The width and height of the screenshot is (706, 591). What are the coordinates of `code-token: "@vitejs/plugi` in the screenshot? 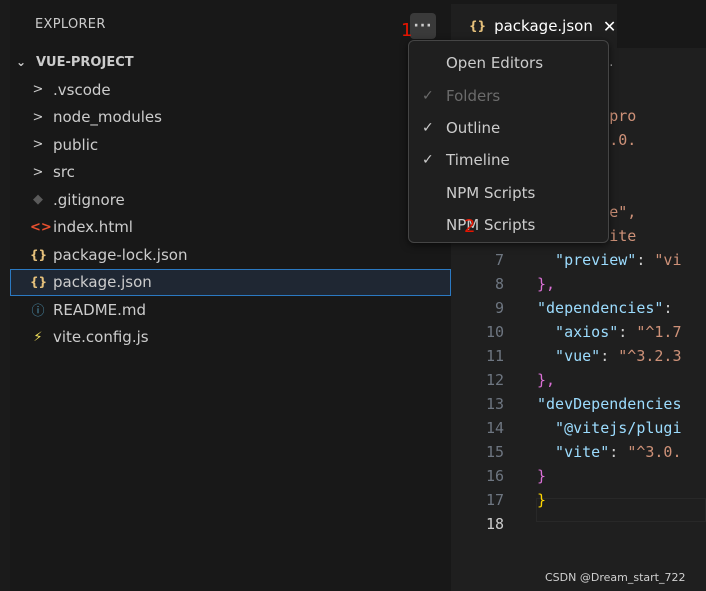 It's located at (609, 428).